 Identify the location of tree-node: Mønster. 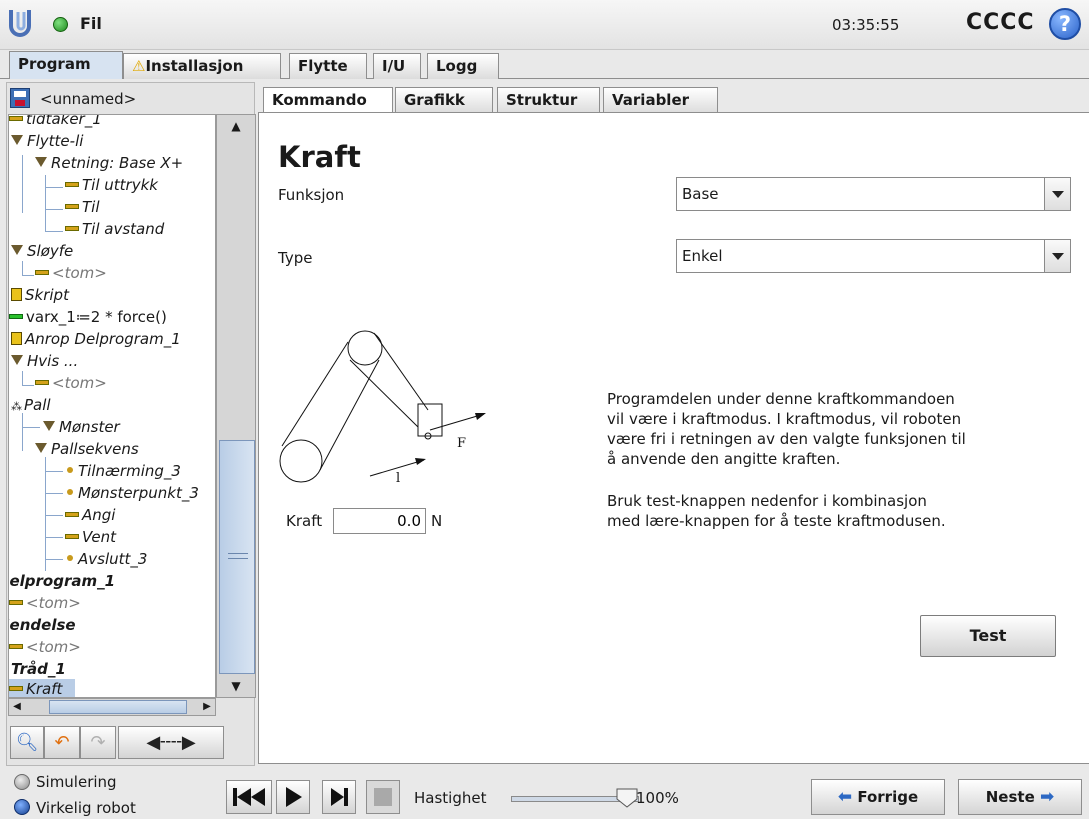
(81, 427).